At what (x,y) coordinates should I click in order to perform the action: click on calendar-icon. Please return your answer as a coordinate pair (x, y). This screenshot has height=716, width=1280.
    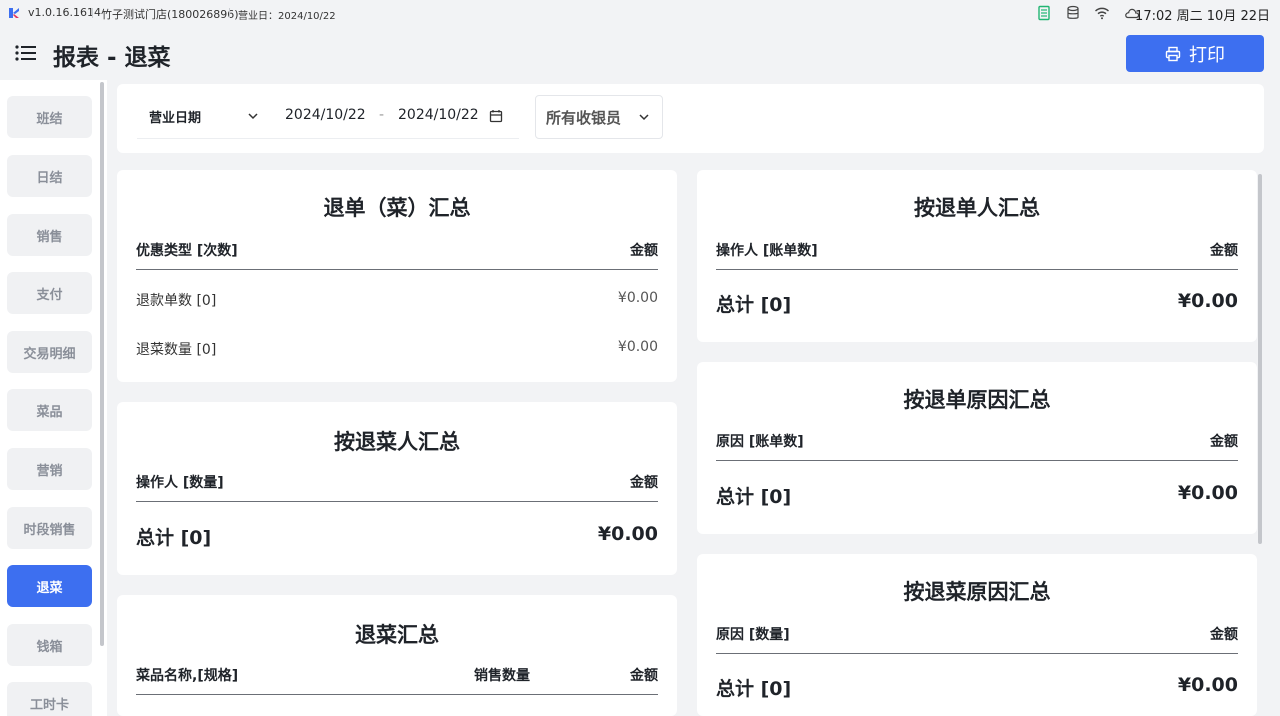
    Looking at the image, I should click on (496, 116).